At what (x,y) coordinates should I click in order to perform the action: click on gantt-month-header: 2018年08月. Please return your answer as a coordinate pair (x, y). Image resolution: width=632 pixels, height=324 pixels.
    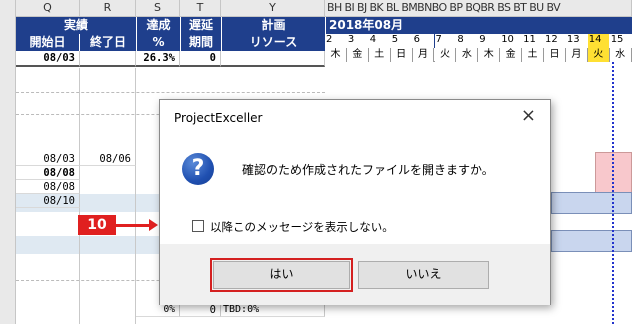
    Looking at the image, I should click on (478, 25).